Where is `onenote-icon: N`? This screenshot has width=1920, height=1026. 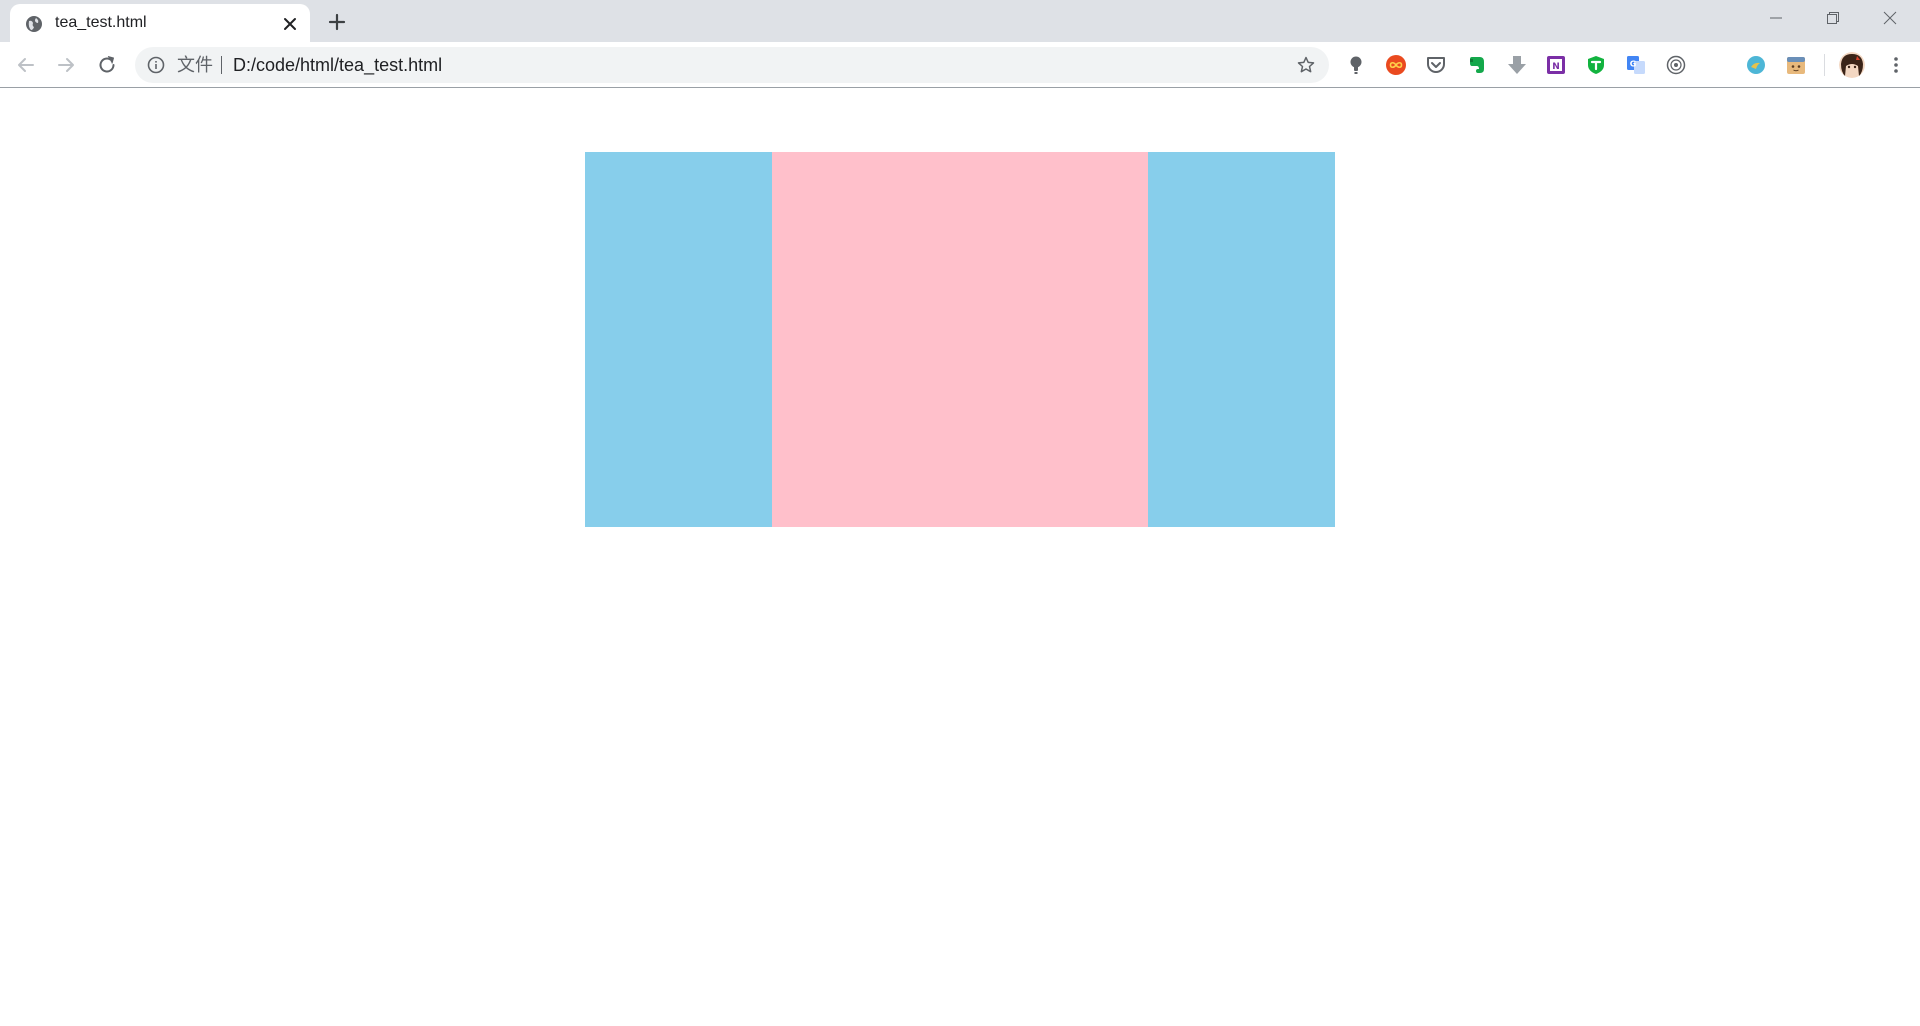
onenote-icon: N is located at coordinates (1556, 65).